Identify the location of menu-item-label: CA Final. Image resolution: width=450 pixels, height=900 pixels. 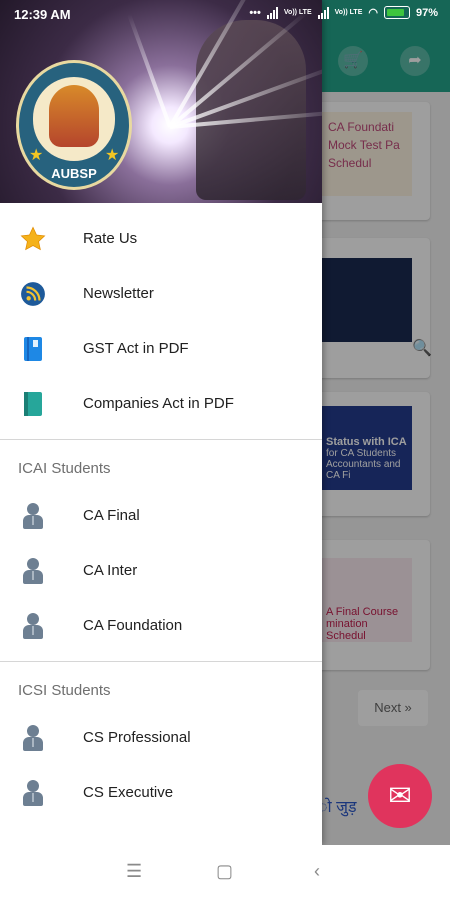
(111, 515).